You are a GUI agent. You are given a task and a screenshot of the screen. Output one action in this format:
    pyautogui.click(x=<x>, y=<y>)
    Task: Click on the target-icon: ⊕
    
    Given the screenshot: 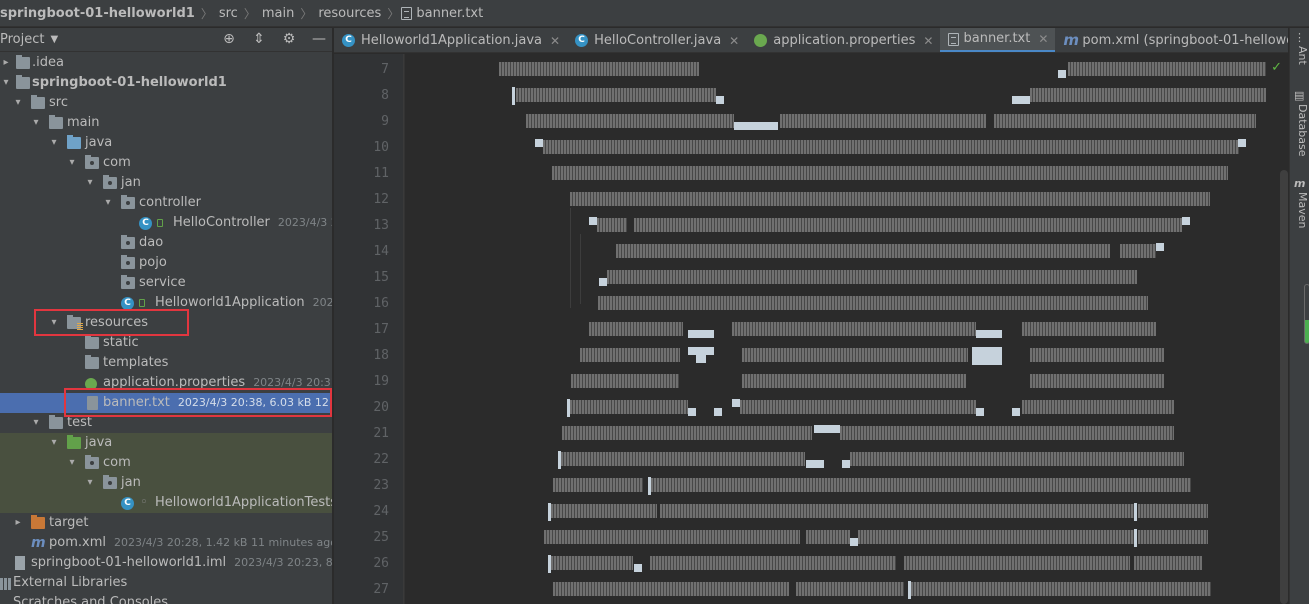 What is the action you would take?
    pyautogui.click(x=229, y=39)
    